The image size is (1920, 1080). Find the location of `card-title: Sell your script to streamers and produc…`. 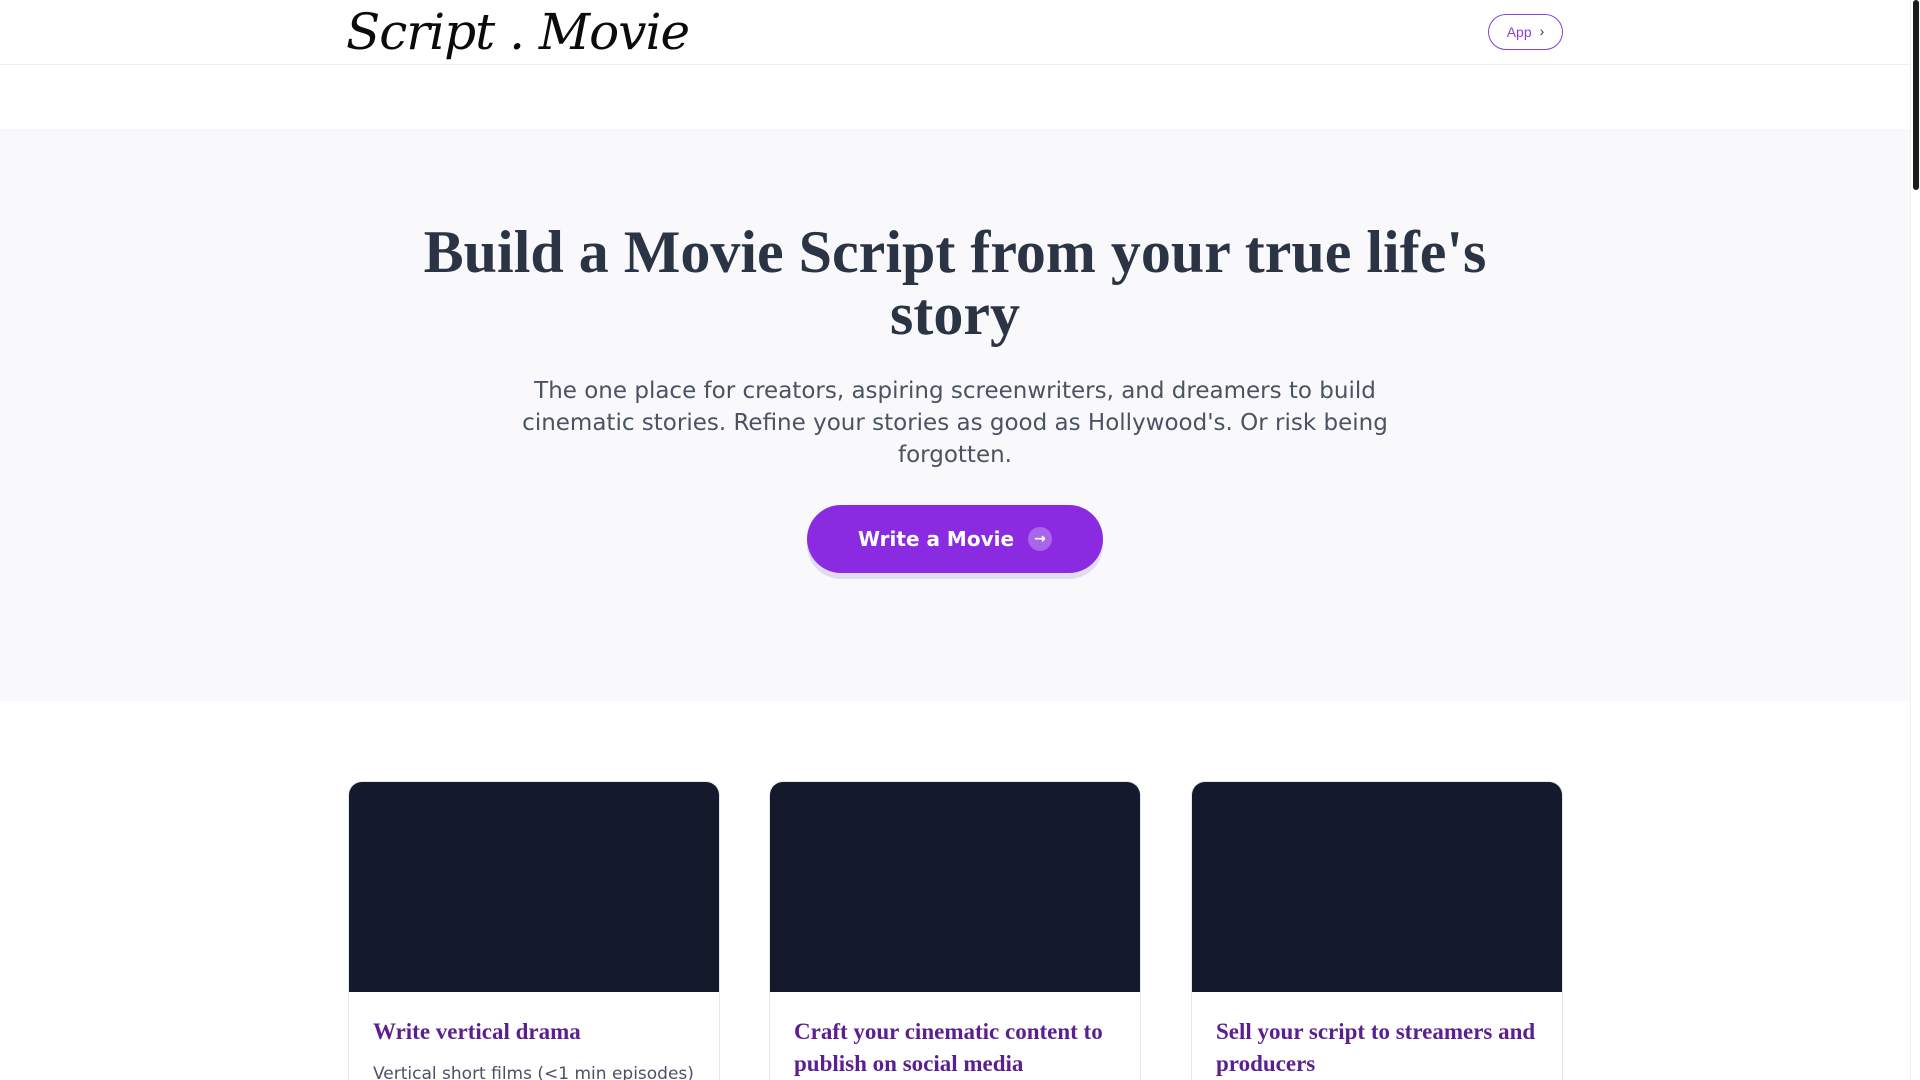

card-title: Sell your script to streamers and produc… is located at coordinates (1376, 1047).